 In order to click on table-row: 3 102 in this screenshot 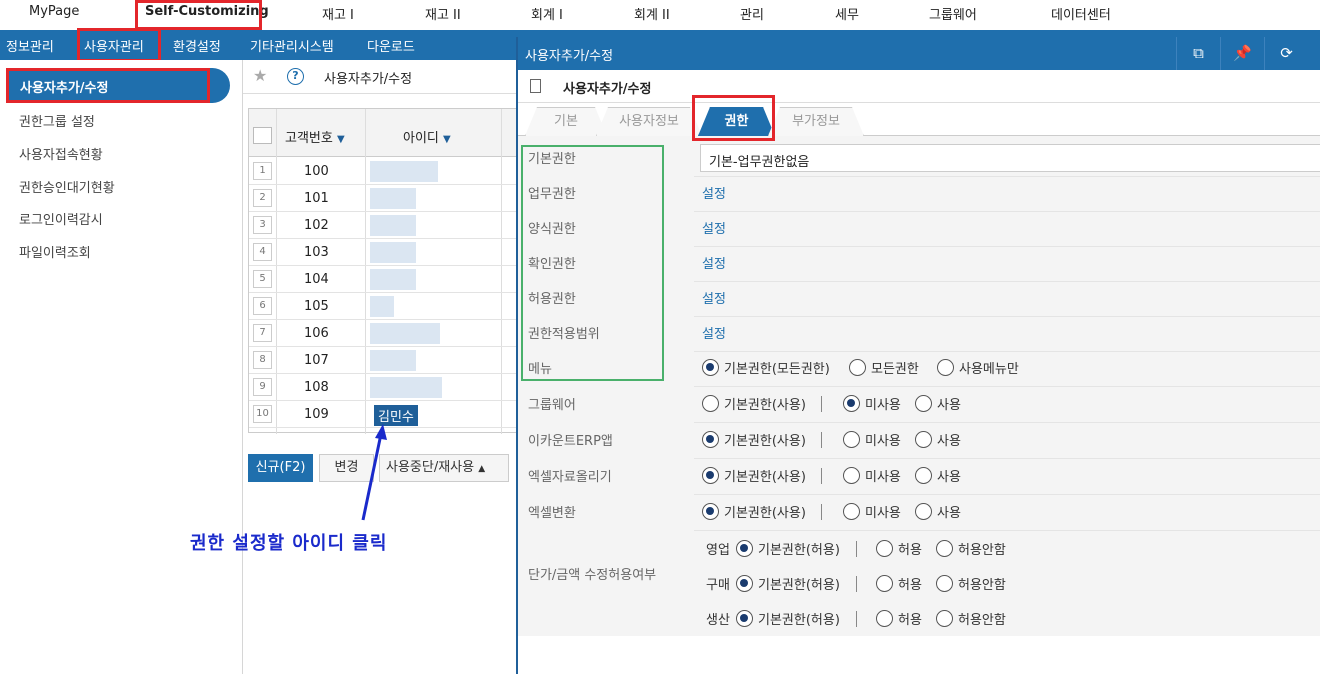, I will do `click(383, 225)`.